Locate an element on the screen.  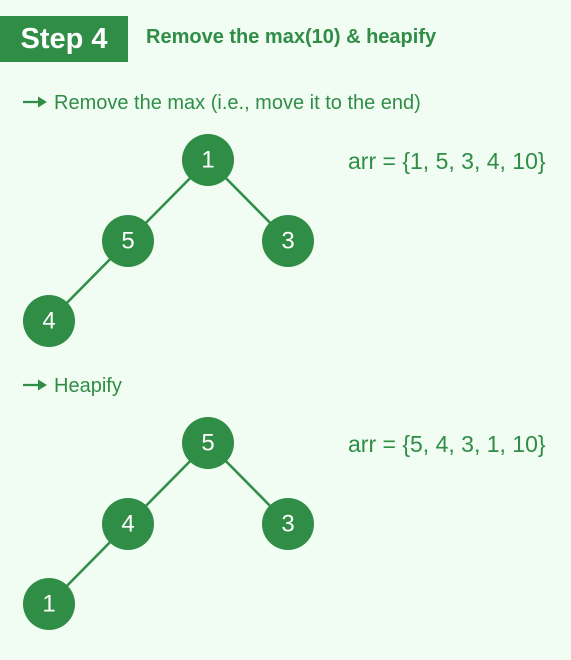
step-title: Remove the max(10) & heapify is located at coordinates (291, 37).